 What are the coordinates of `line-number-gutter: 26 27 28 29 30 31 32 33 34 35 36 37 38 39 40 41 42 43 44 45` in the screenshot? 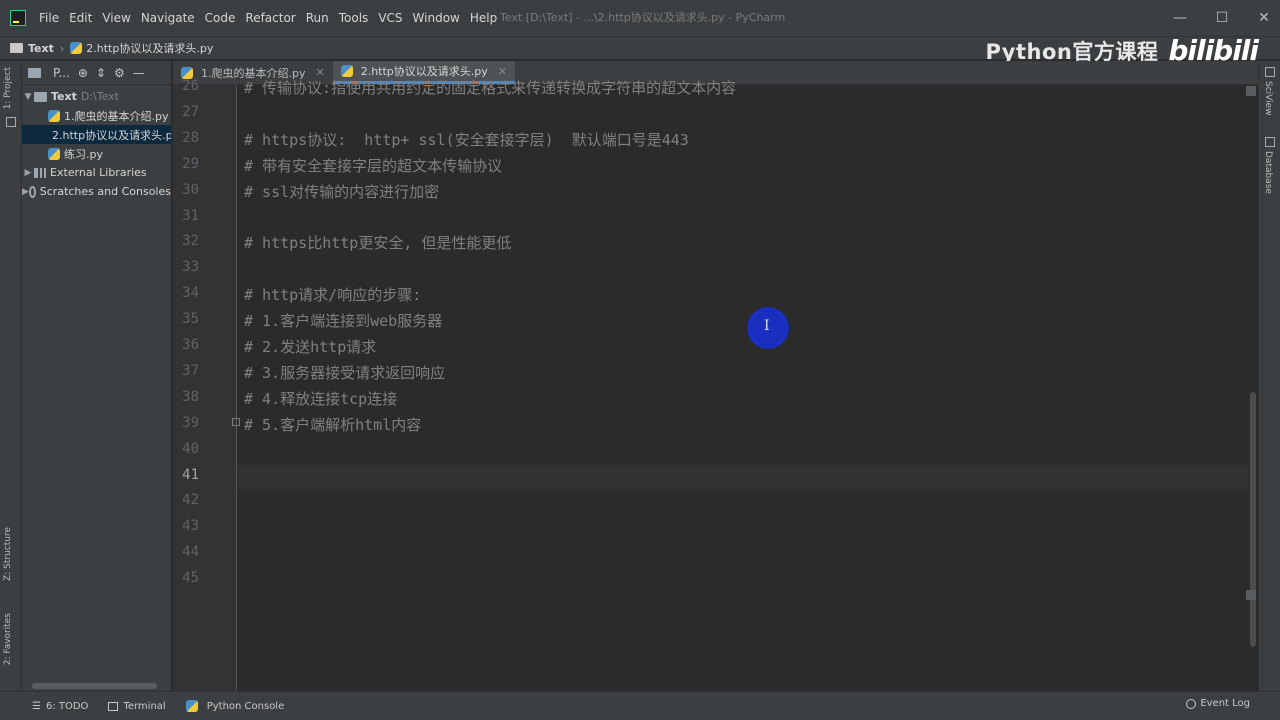 It's located at (205, 384).